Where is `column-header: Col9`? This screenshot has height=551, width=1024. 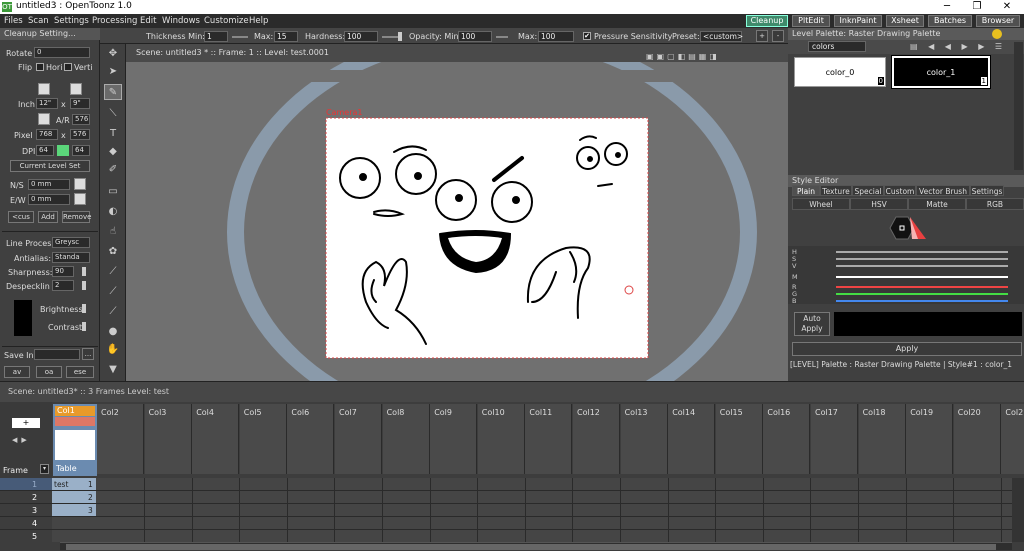 column-header: Col9 is located at coordinates (454, 439).